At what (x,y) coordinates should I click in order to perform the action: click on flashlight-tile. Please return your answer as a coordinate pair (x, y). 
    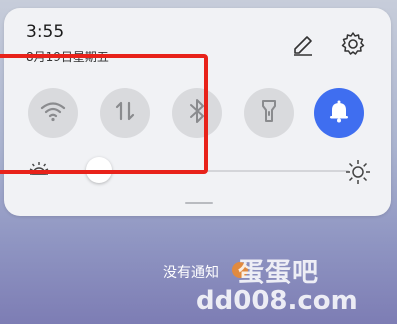
    Looking at the image, I should click on (269, 113).